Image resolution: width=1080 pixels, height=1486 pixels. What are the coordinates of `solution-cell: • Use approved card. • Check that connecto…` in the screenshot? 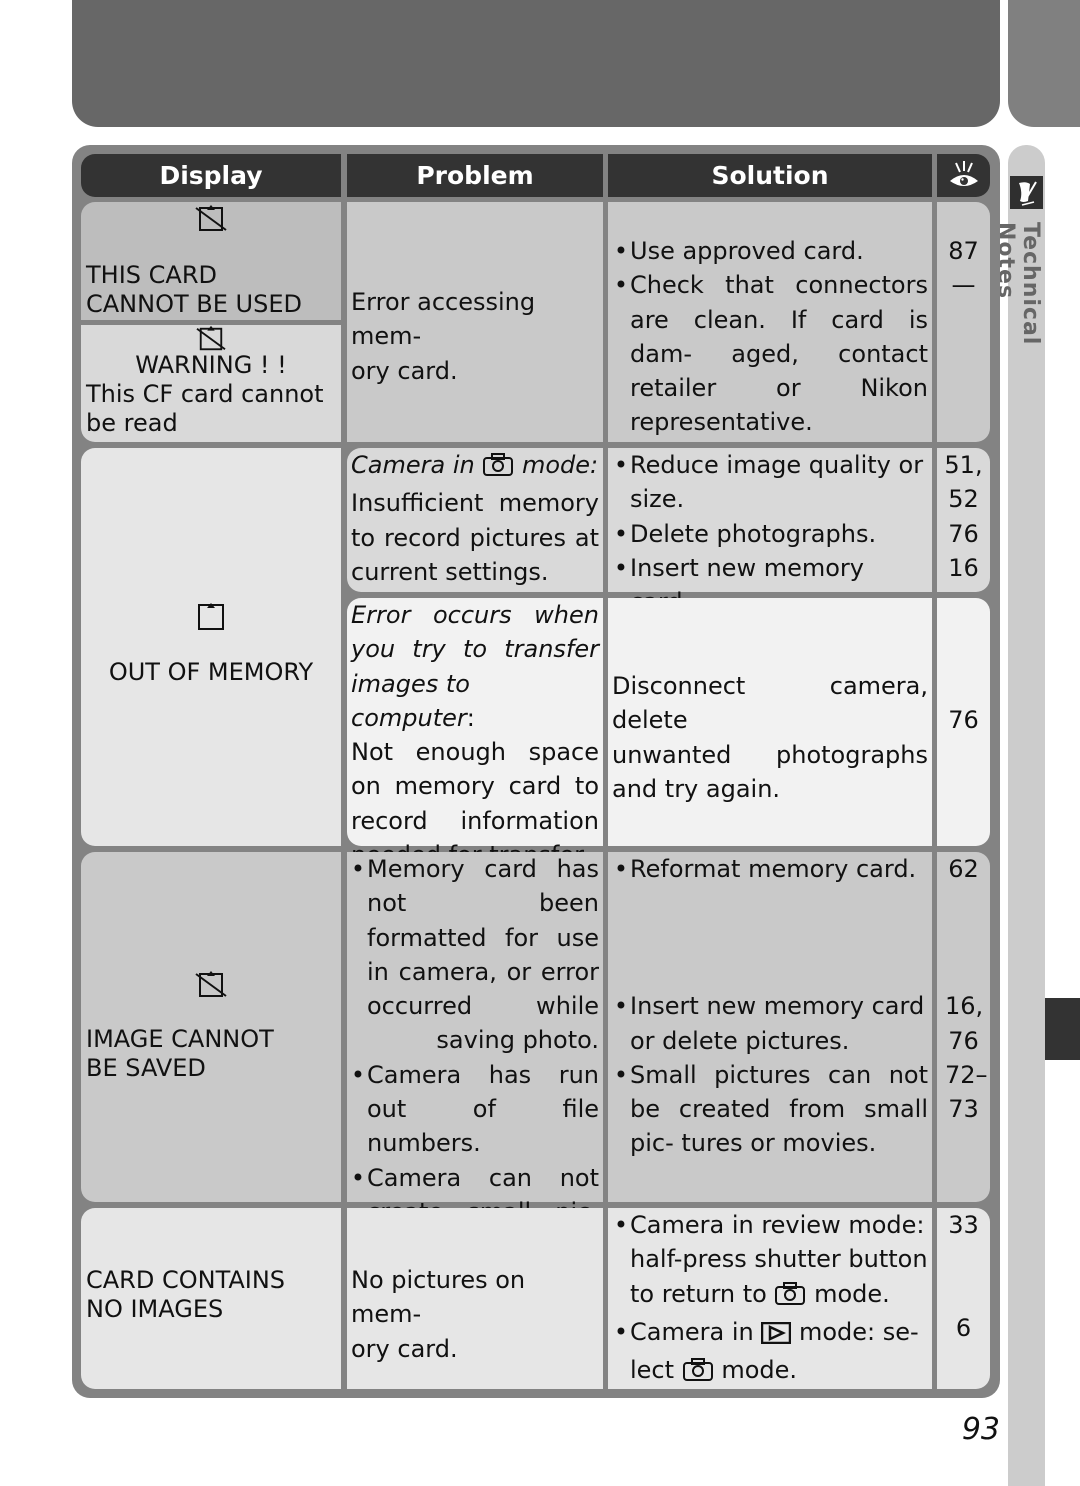 It's located at (770, 322).